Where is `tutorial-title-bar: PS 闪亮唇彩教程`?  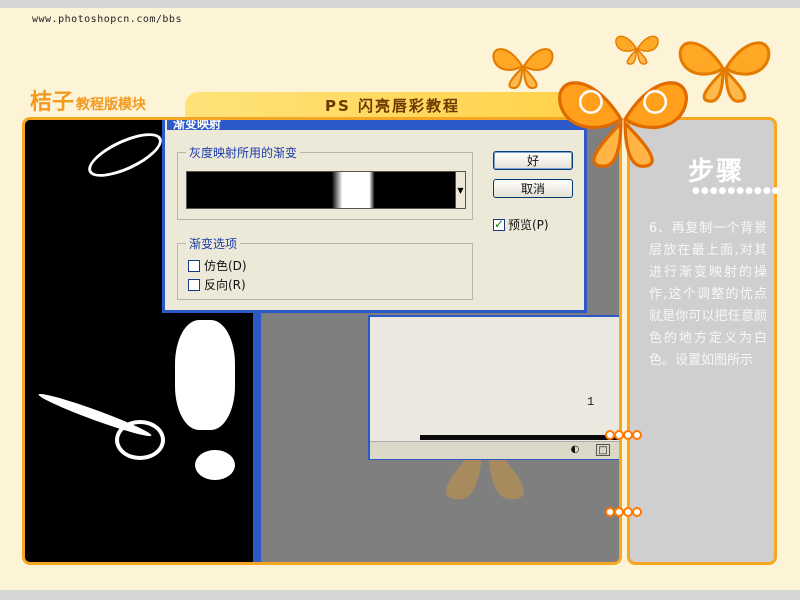 tutorial-title-bar: PS 闪亮唇彩教程 is located at coordinates (382, 105).